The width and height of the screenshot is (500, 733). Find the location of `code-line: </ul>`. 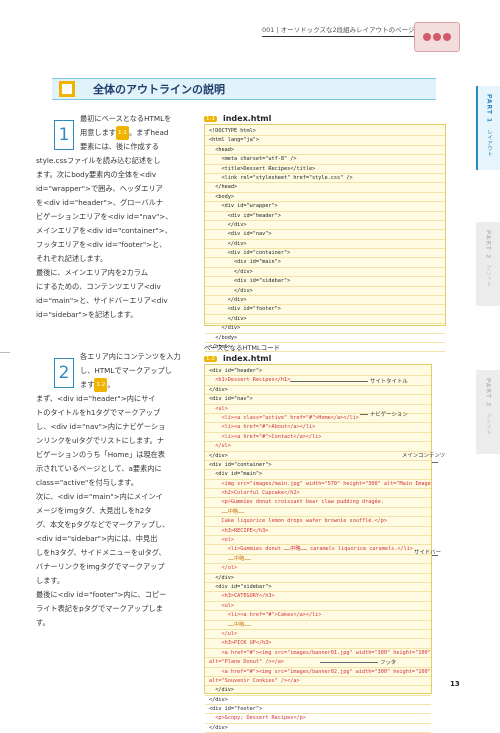

code-line: </ul> is located at coordinates (318, 447).